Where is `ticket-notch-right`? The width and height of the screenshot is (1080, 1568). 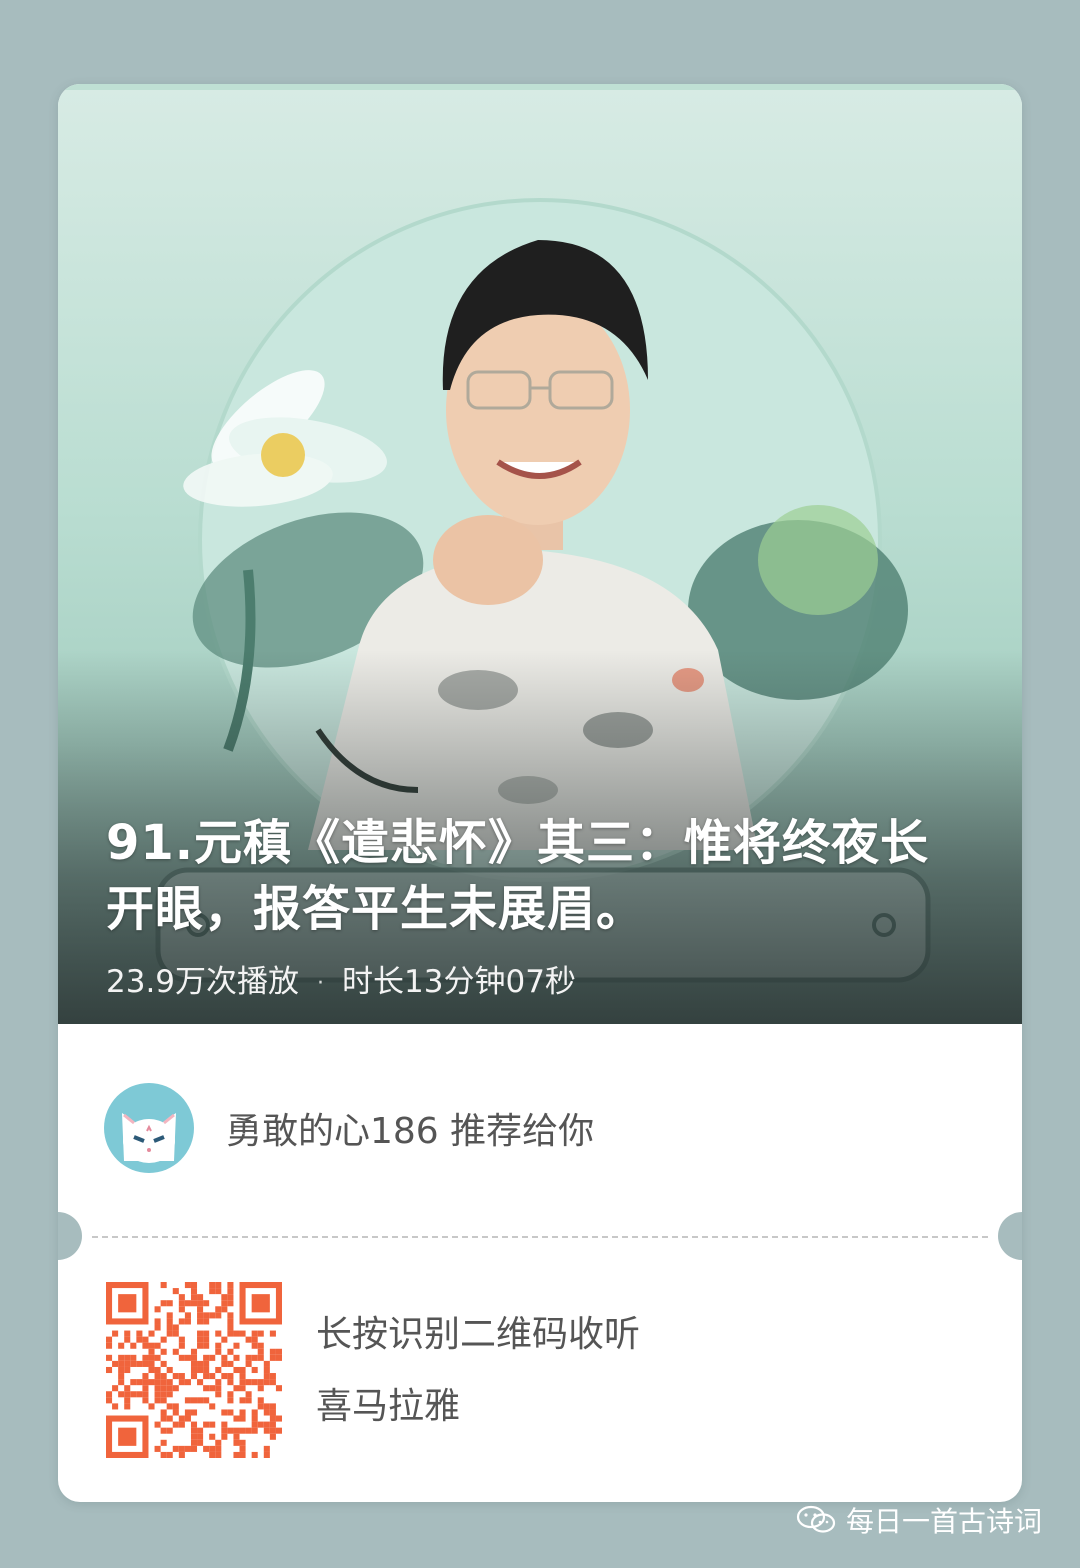 ticket-notch-right is located at coordinates (1010, 1236).